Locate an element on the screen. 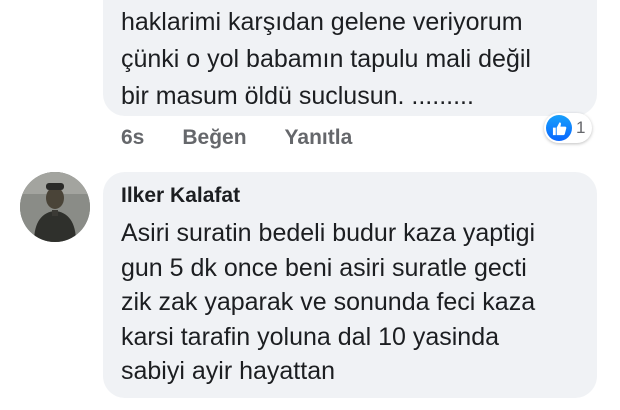 This screenshot has height=410, width=620. comment-timestamp: 6s is located at coordinates (132, 138).